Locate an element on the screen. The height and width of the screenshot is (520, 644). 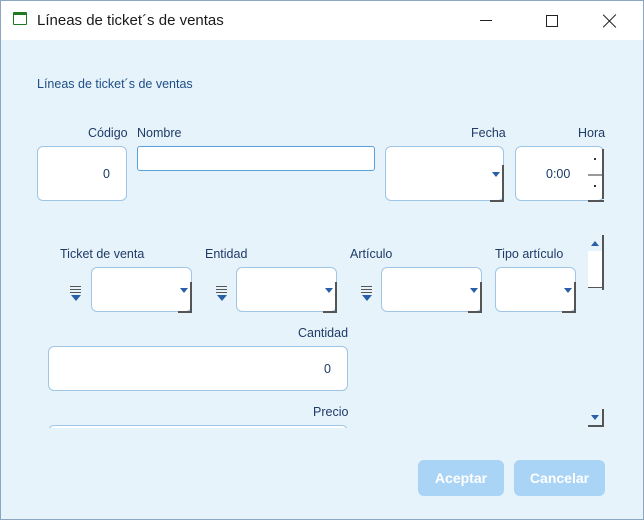
spin-down-icon is located at coordinates (596, 186).